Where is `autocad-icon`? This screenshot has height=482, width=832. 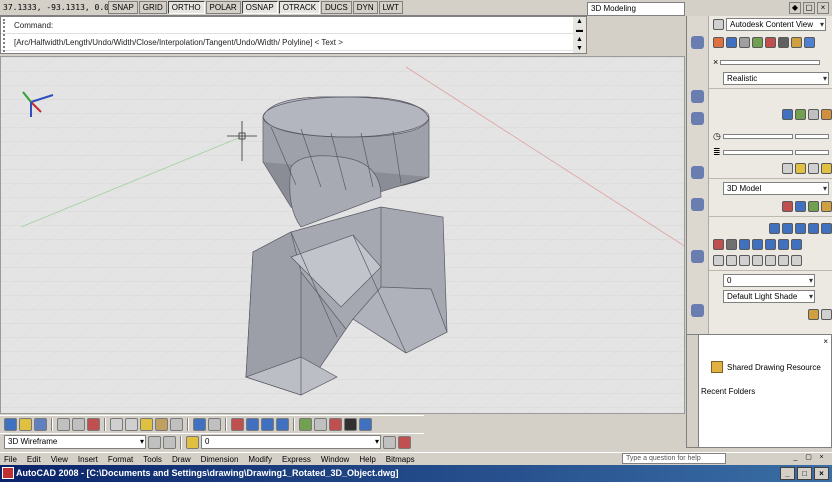 autocad-icon is located at coordinates (8, 473).